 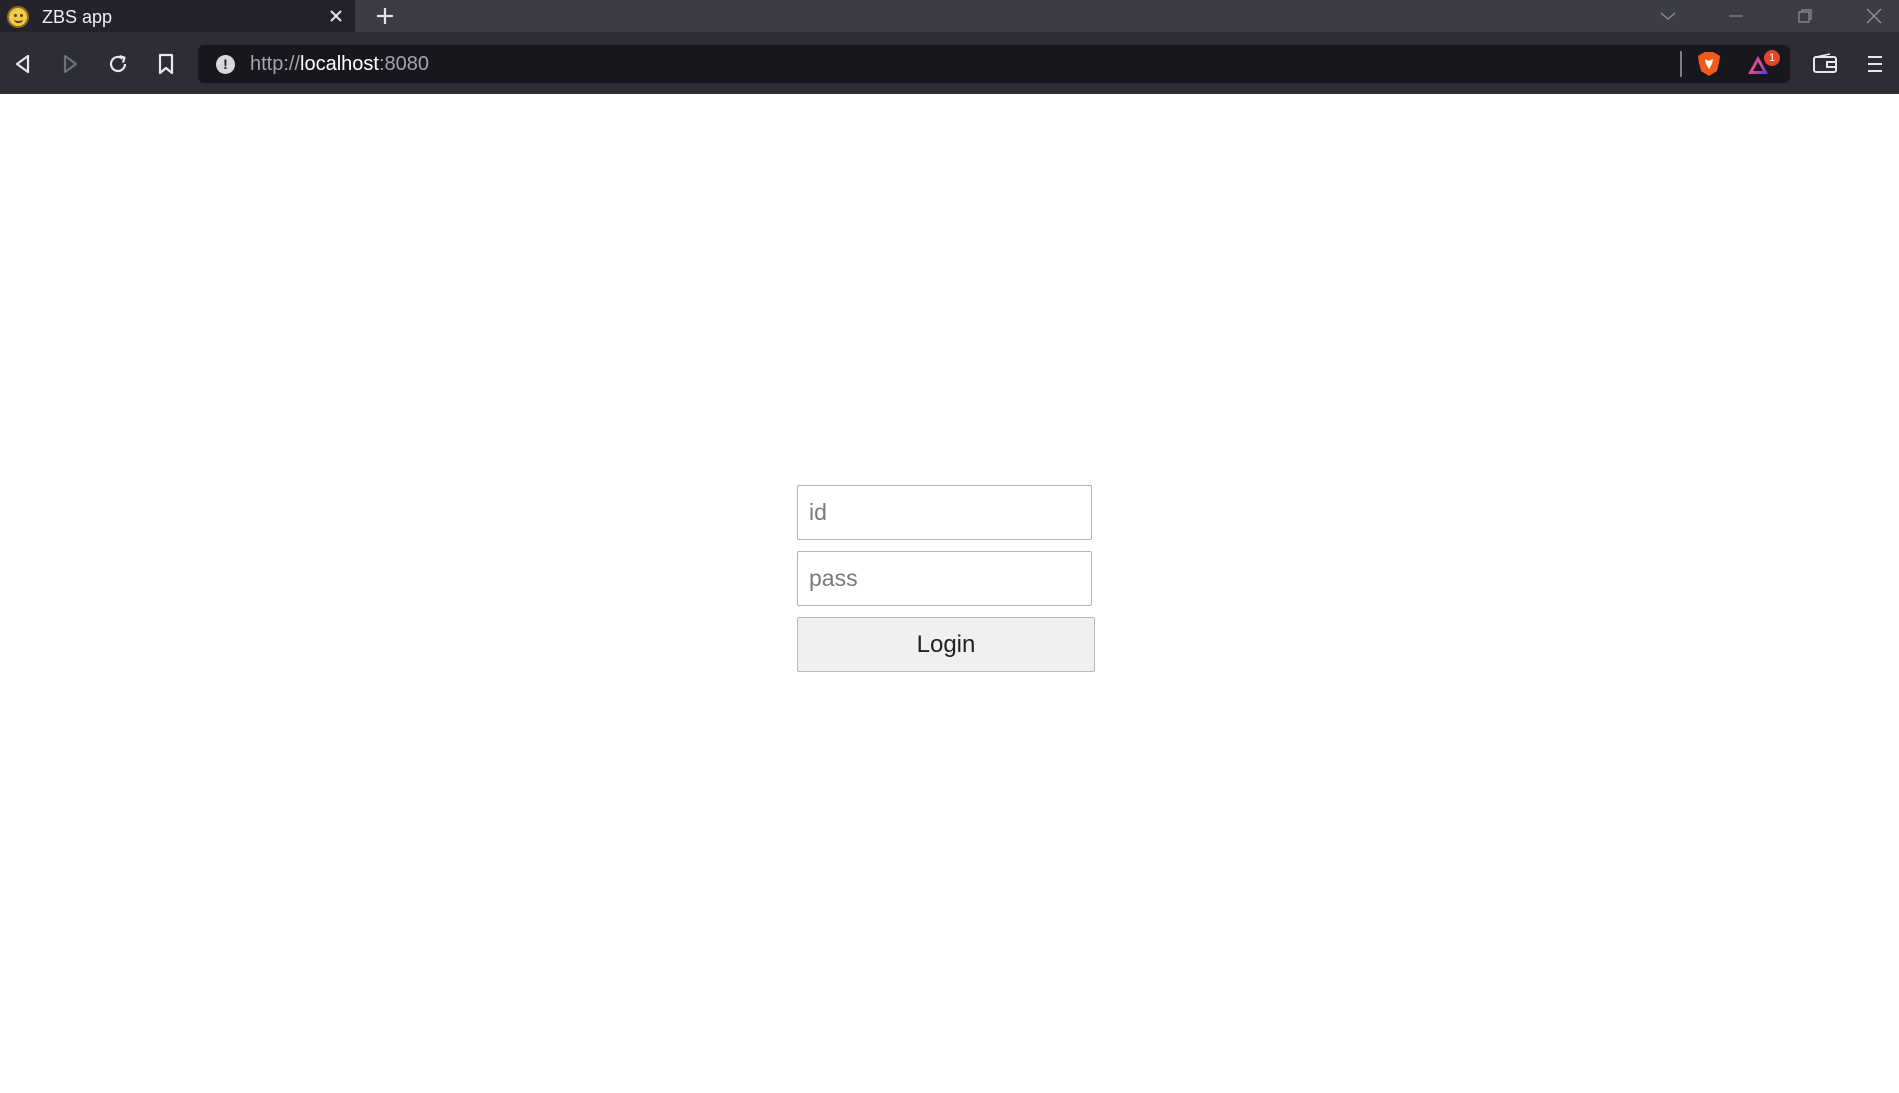 I want to click on tab-active: ZBS app, so click(x=177, y=16).